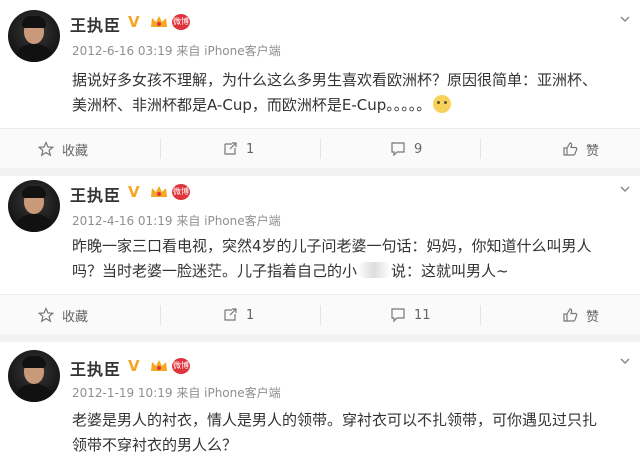 The height and width of the screenshot is (464, 640). What do you see at coordinates (176, 51) in the screenshot?
I see `post-meta: 2012-6-16 03:19 来自 iPhone客户端` at bounding box center [176, 51].